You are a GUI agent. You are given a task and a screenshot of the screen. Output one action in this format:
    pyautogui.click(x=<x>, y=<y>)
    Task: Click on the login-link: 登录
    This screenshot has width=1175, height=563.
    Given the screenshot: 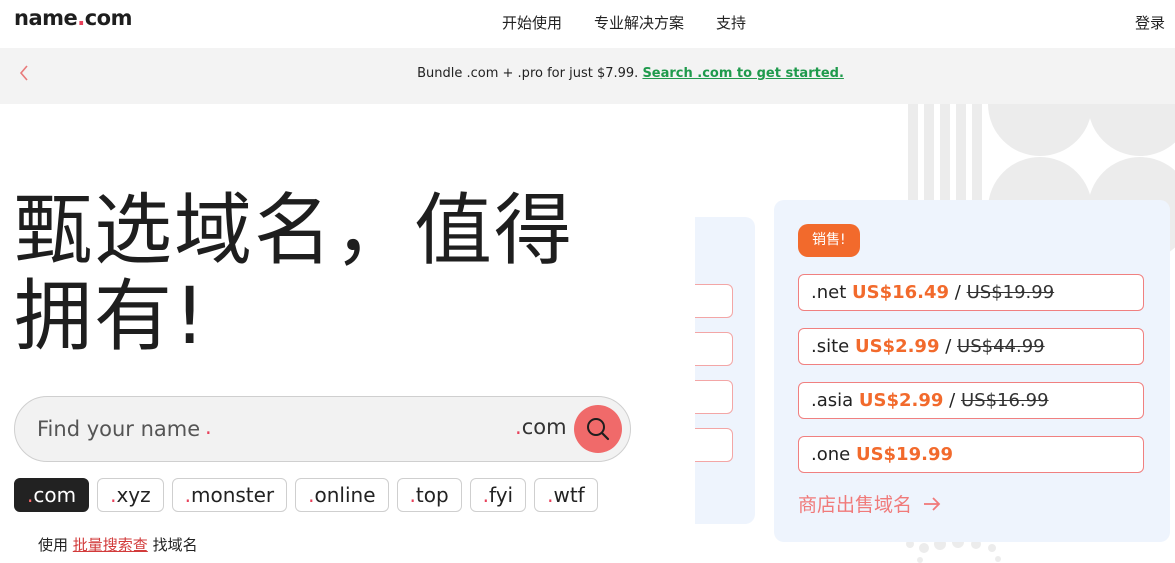 What is the action you would take?
    pyautogui.click(x=1150, y=22)
    